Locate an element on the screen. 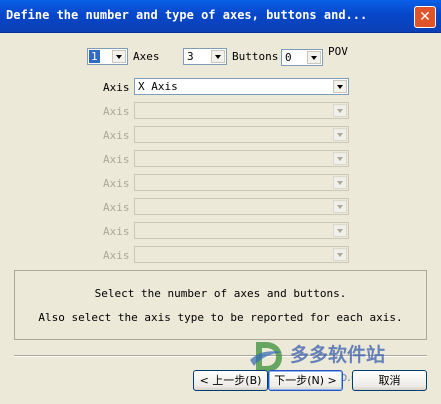 The height and width of the screenshot is (404, 441). close-button: ✕ is located at coordinates (425, 17).